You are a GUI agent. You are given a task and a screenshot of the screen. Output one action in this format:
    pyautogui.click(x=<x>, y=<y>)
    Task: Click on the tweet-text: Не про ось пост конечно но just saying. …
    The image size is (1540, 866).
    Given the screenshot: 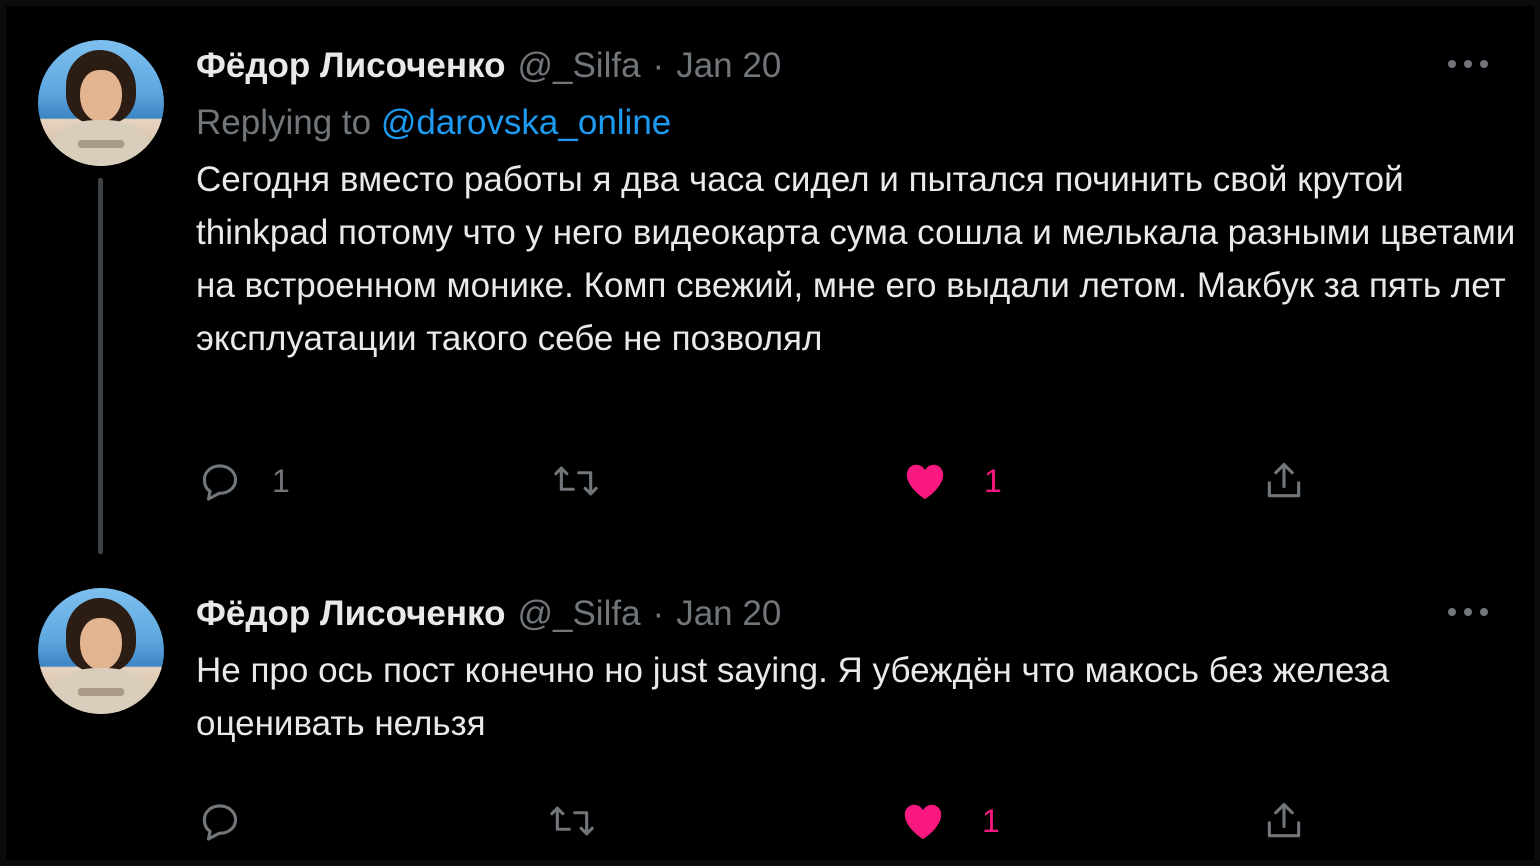 What is the action you would take?
    pyautogui.click(x=793, y=697)
    